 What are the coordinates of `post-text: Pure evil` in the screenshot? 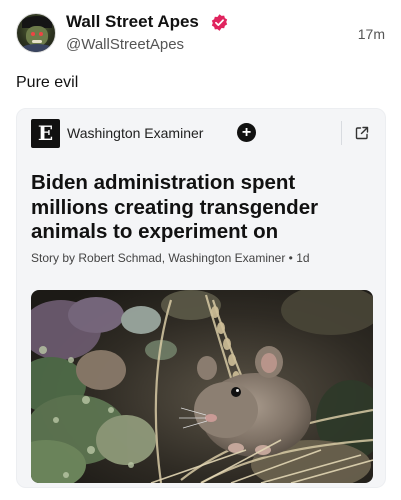 It's located at (47, 82).